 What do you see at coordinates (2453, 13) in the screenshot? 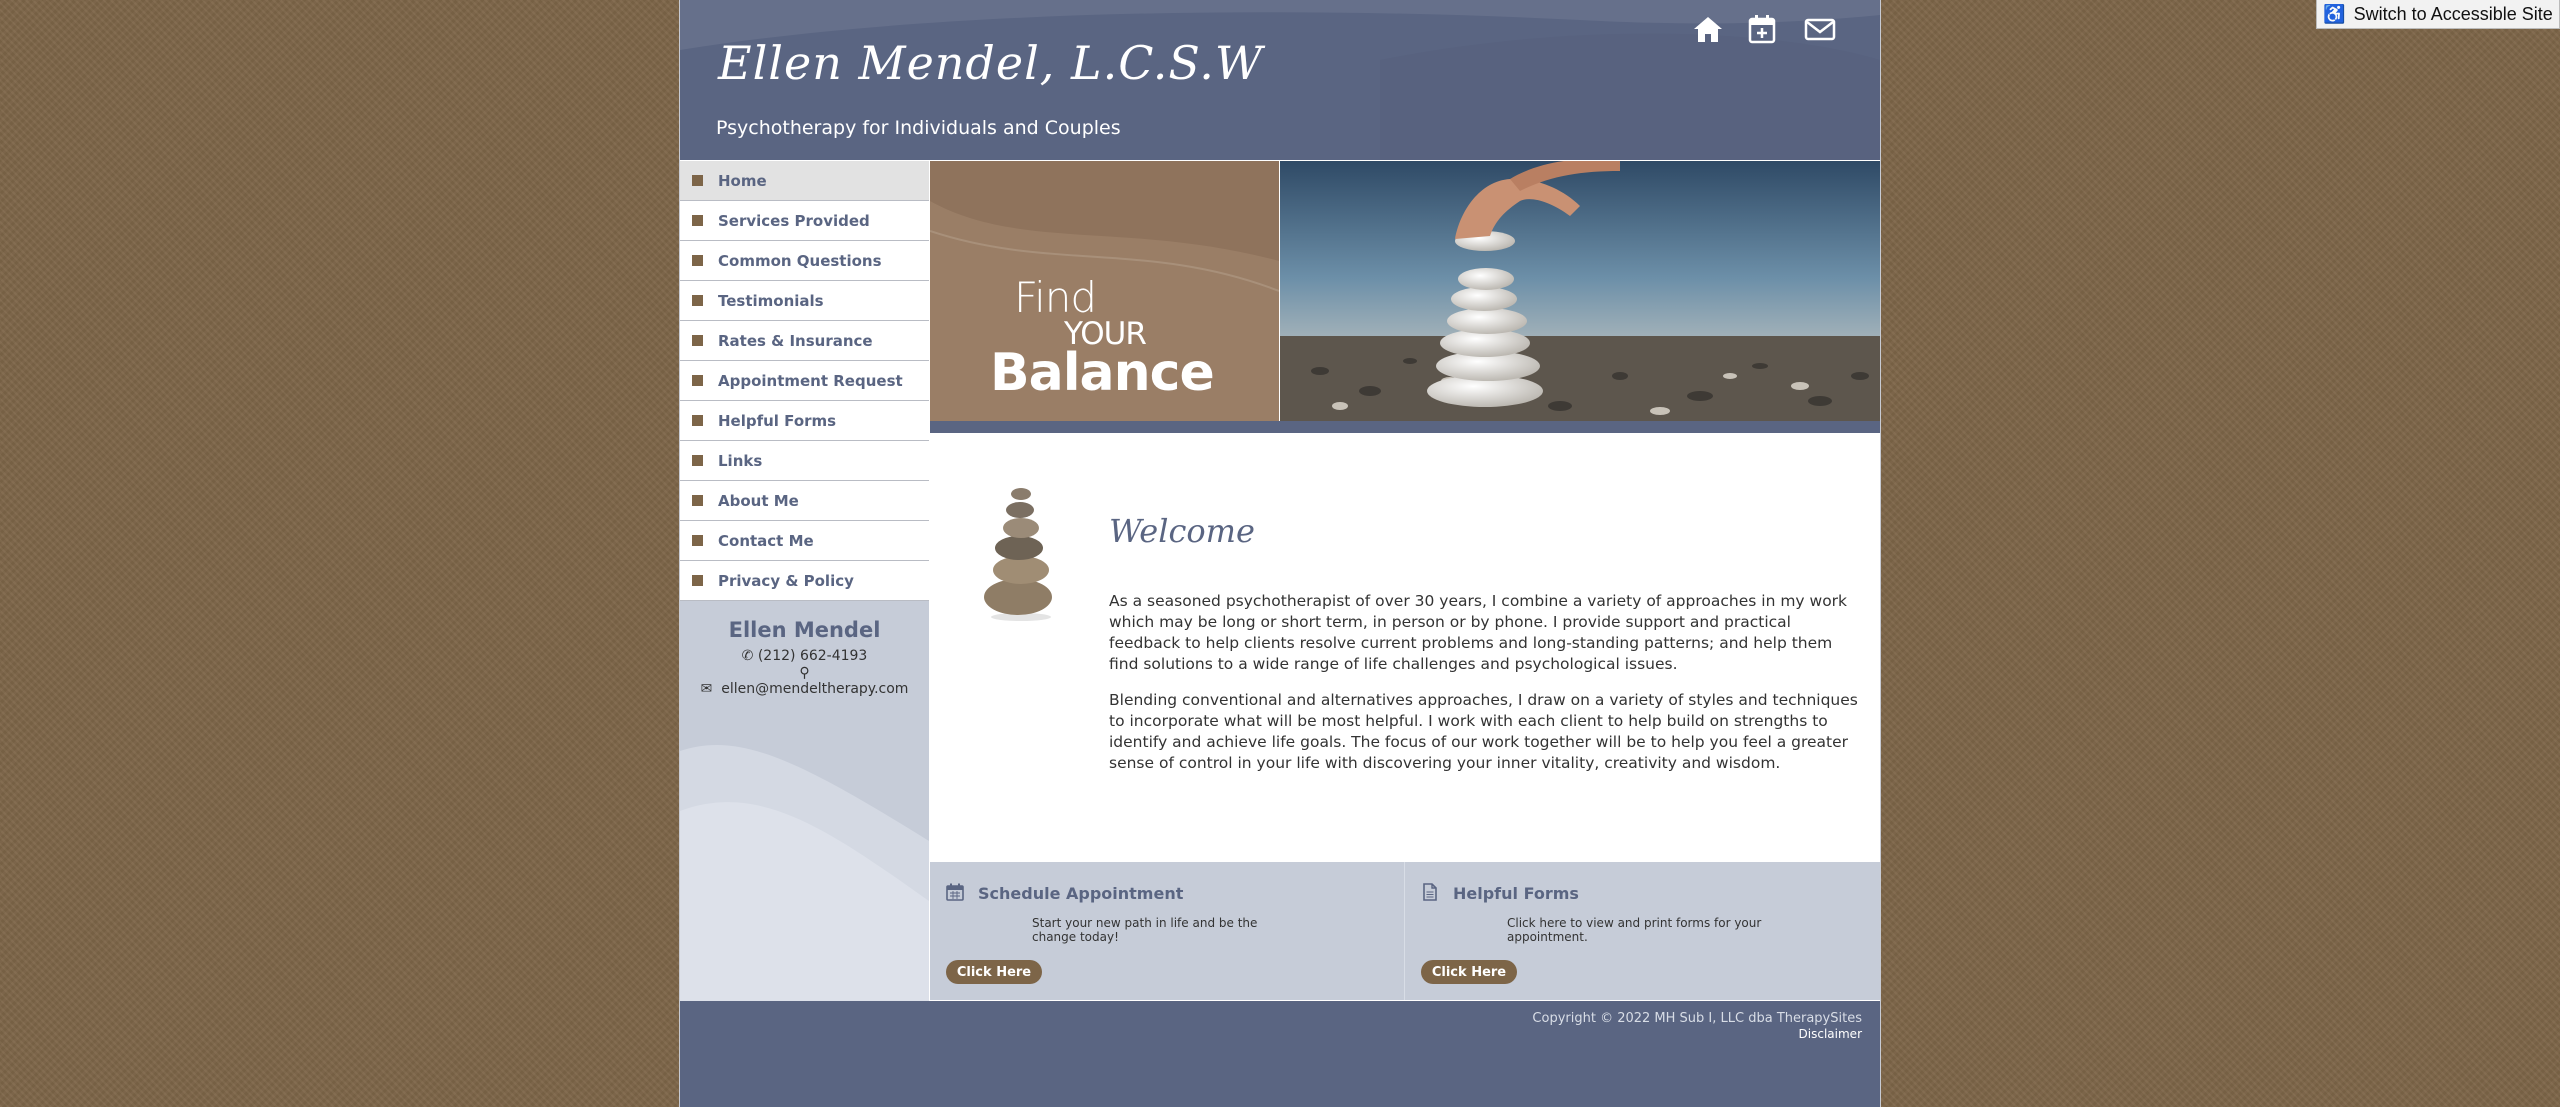
I see `switch-accessible-label: Switch to Accessible Site` at bounding box center [2453, 13].